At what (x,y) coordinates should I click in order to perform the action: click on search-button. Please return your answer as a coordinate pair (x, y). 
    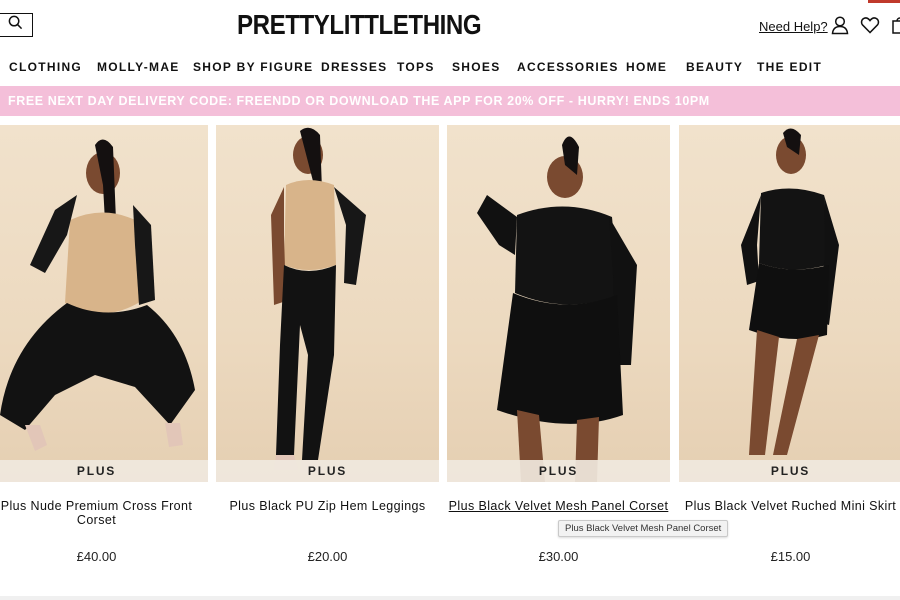
    Looking at the image, I should click on (16, 25).